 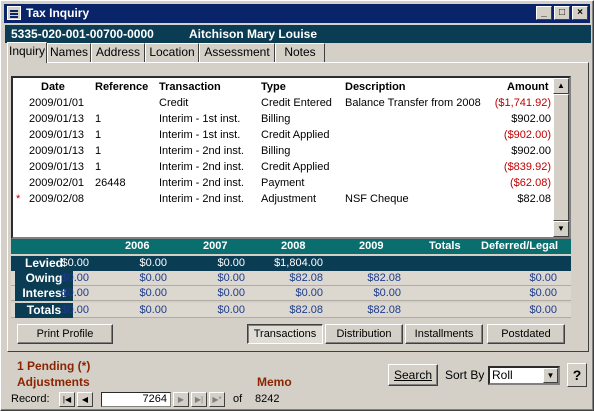 What do you see at coordinates (136, 399) in the screenshot?
I see `record-number-input: 7264` at bounding box center [136, 399].